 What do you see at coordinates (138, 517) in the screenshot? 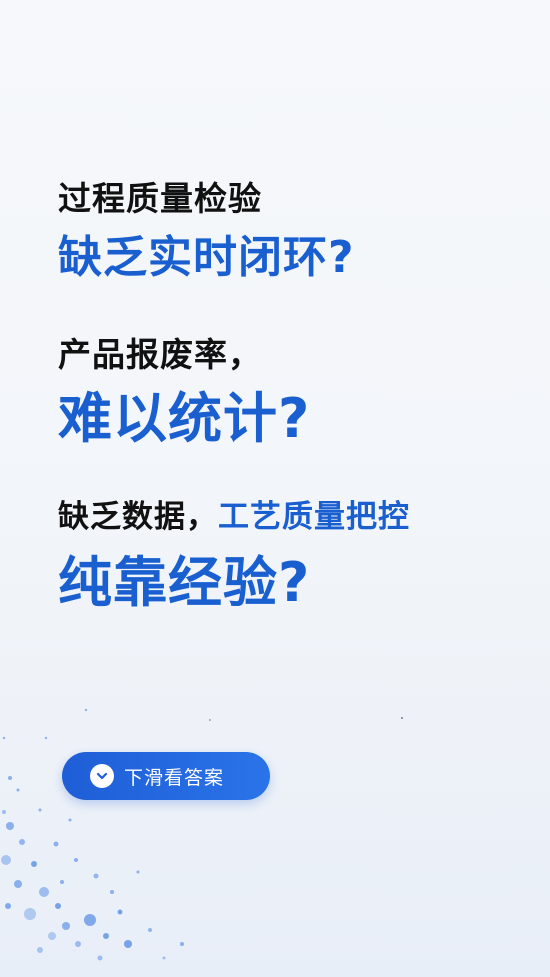
I see `headline-lack-data-dark: 缺乏数据，` at bounding box center [138, 517].